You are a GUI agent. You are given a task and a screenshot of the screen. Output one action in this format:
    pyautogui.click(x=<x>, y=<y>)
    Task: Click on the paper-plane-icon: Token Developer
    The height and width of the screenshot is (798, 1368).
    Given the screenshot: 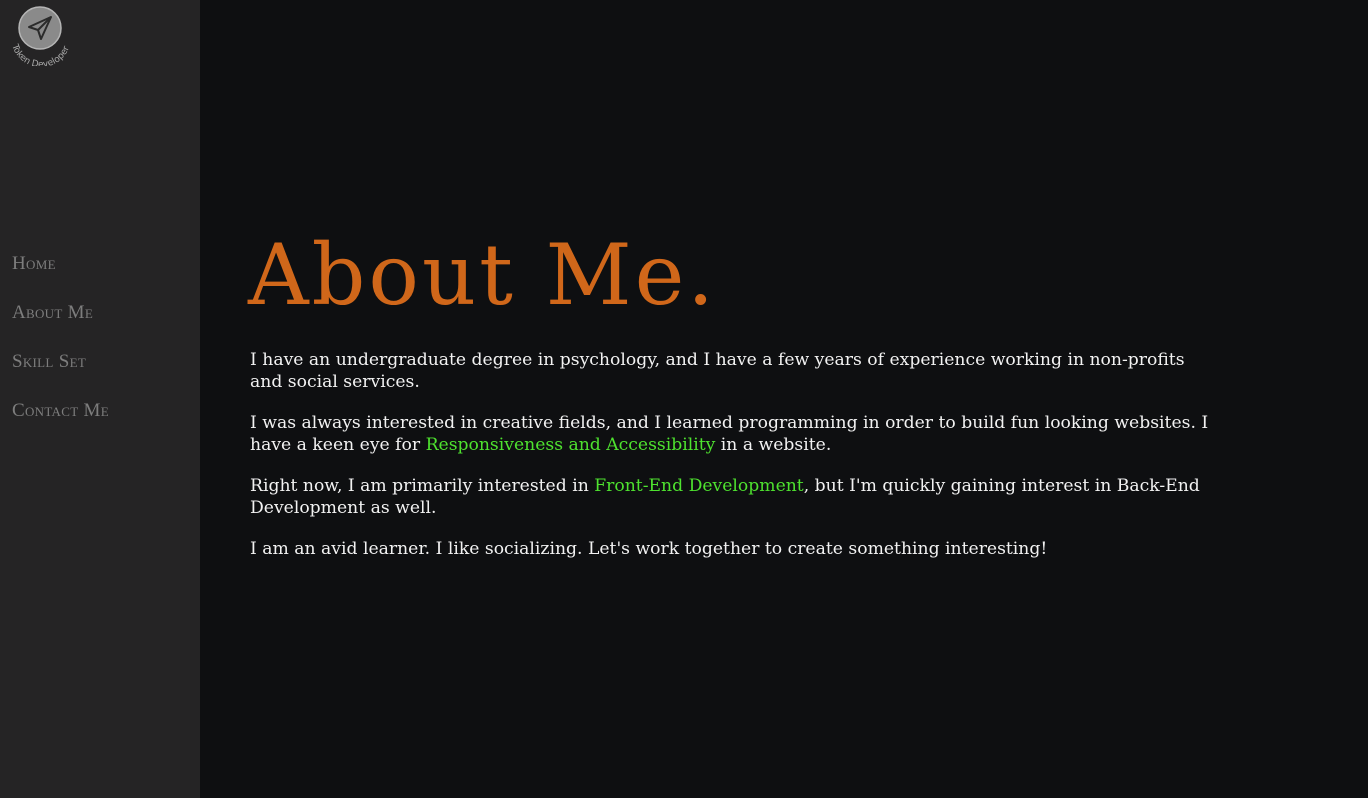 What is the action you would take?
    pyautogui.click(x=40, y=36)
    